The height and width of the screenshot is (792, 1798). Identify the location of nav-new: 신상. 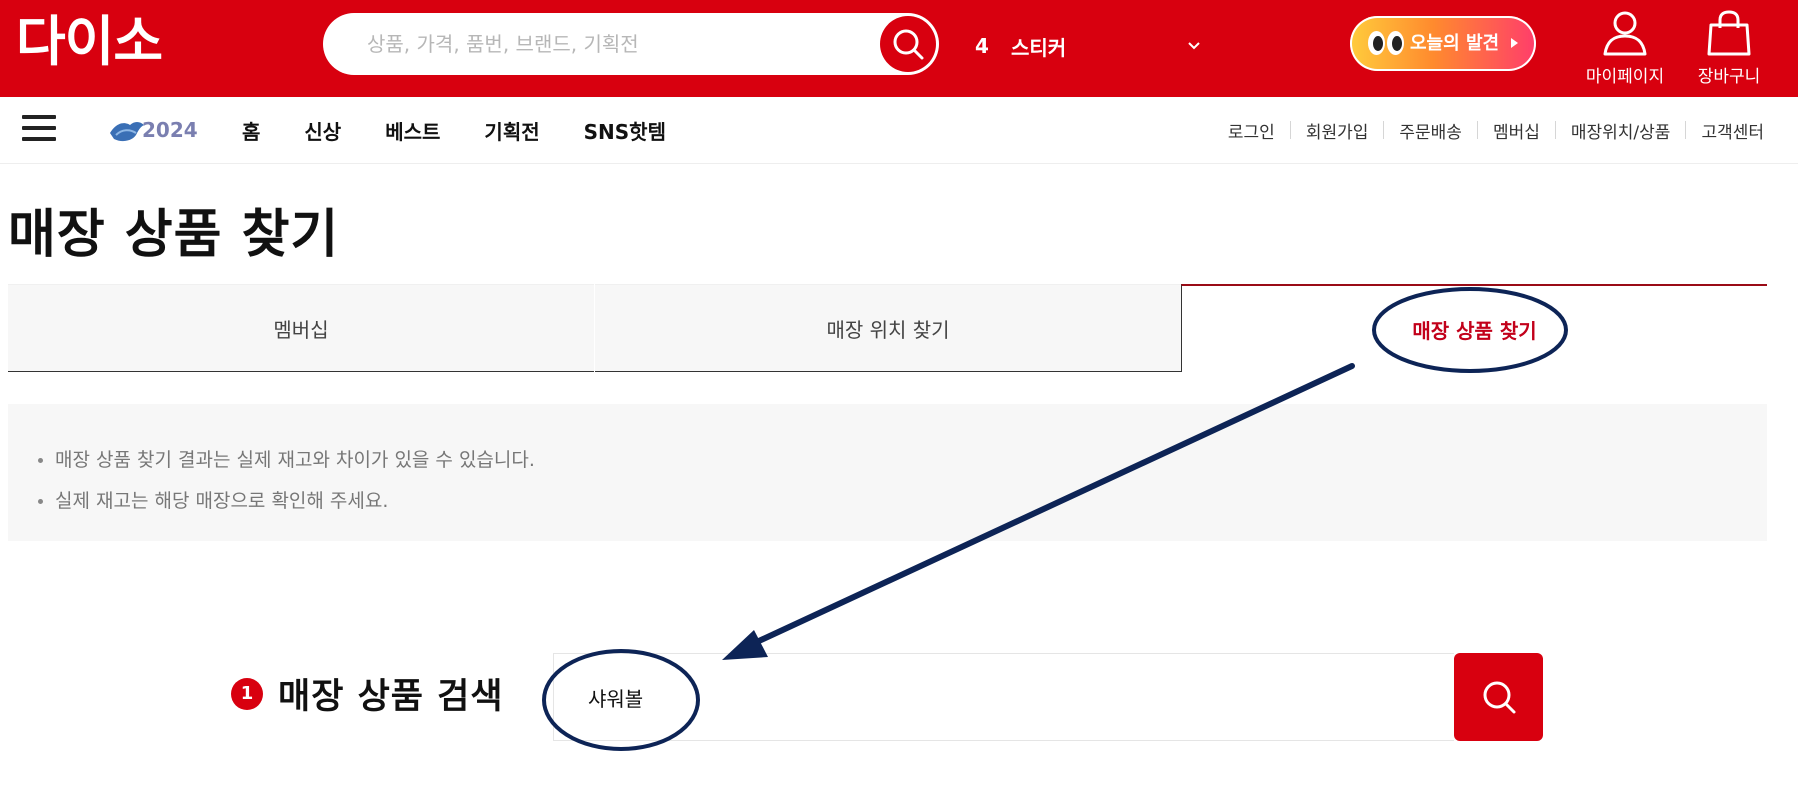
(322, 130).